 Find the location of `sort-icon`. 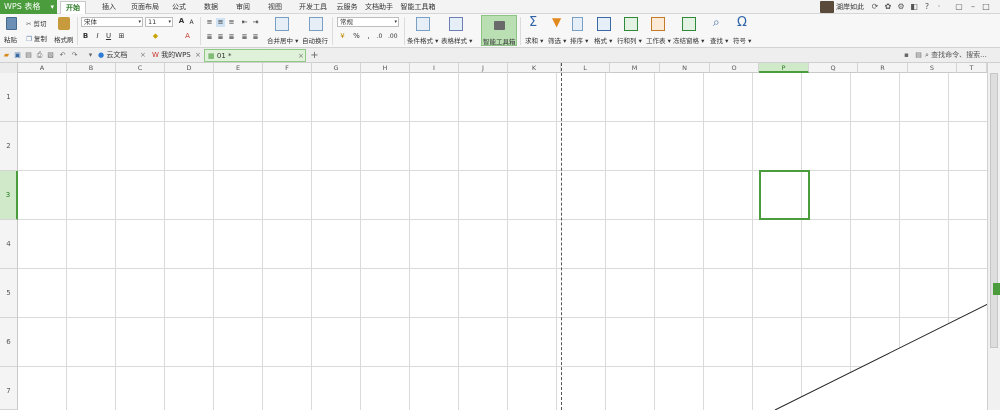

sort-icon is located at coordinates (577, 24).